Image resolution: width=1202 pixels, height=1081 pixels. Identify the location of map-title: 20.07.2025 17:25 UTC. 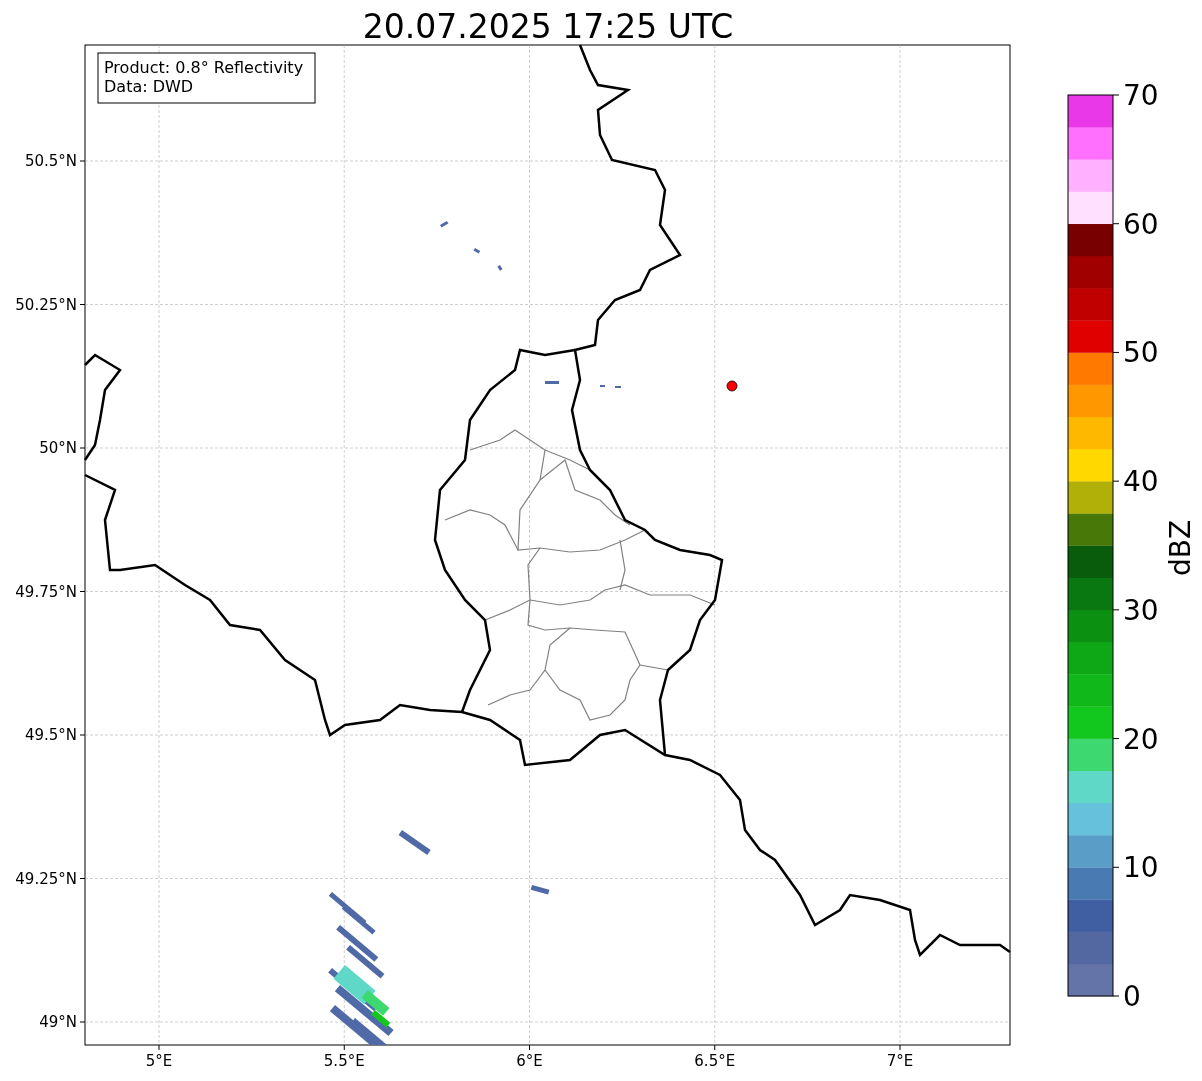
(548, 26).